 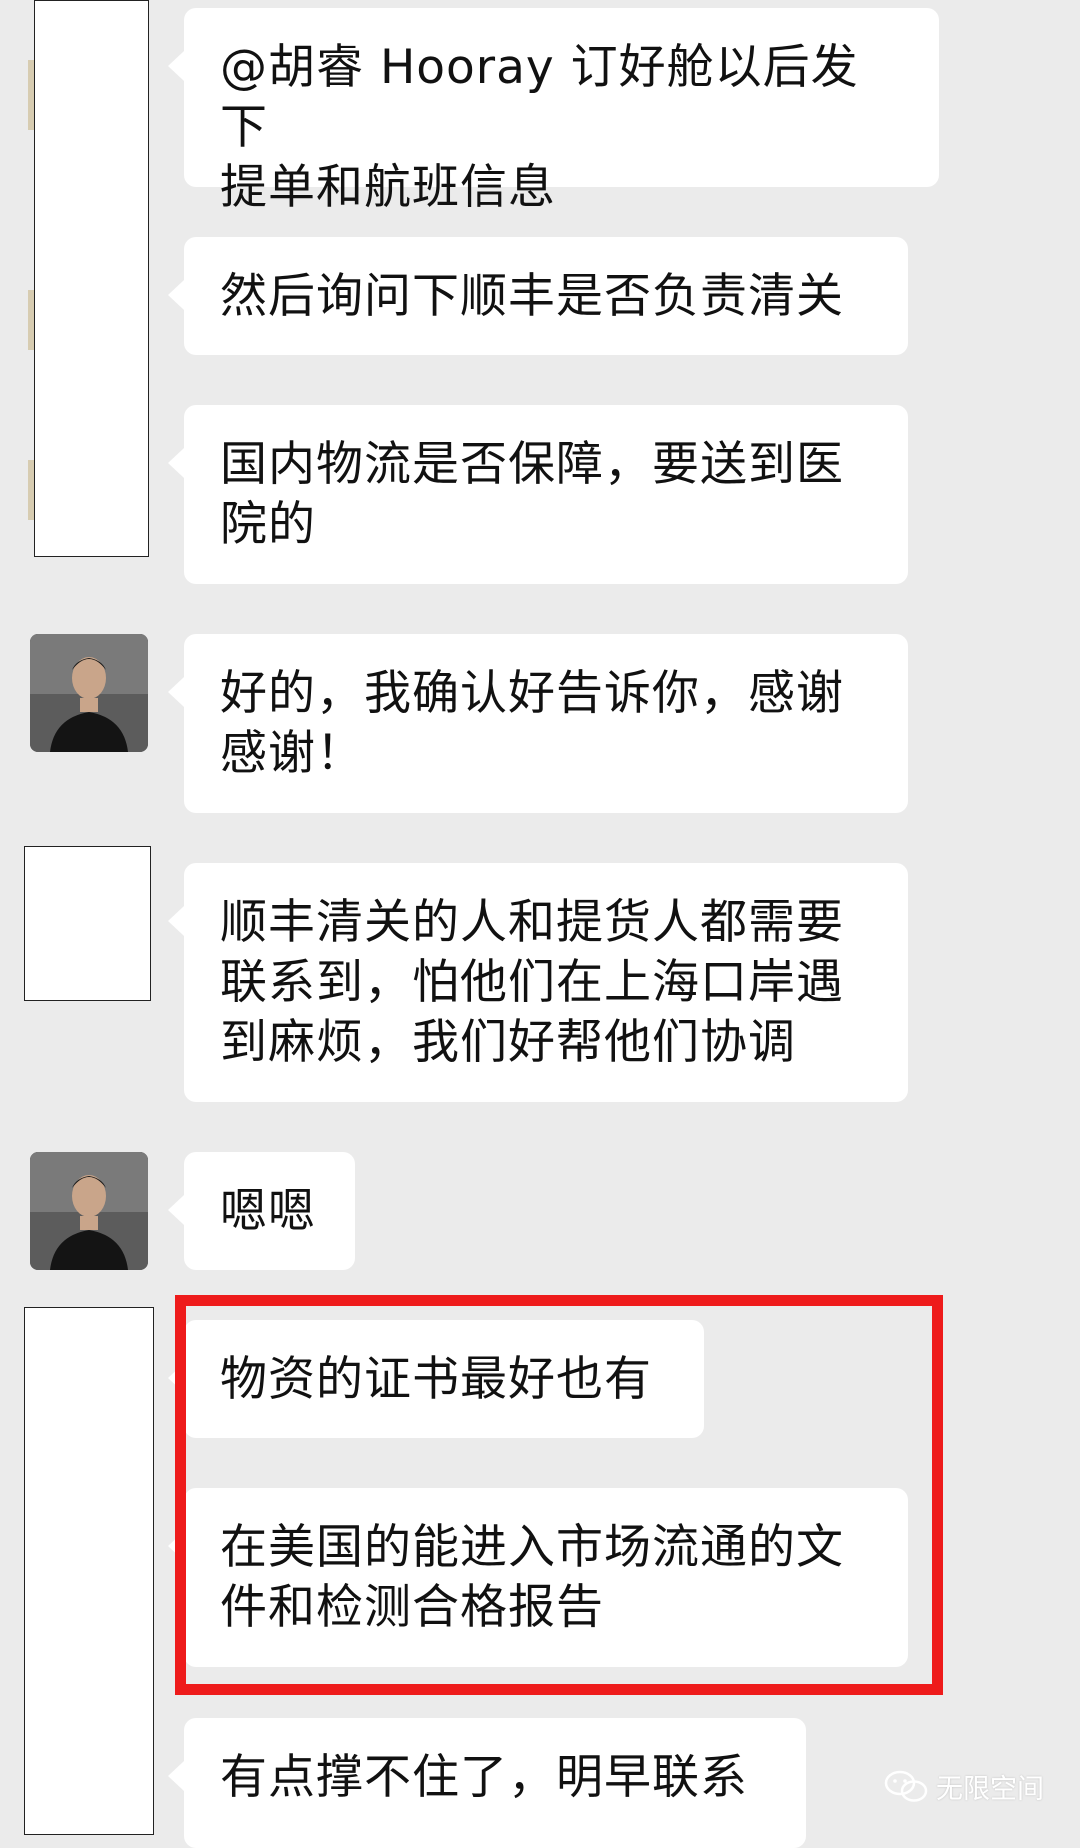 I want to click on watermark-label: 无限空间, so click(x=990, y=1789).